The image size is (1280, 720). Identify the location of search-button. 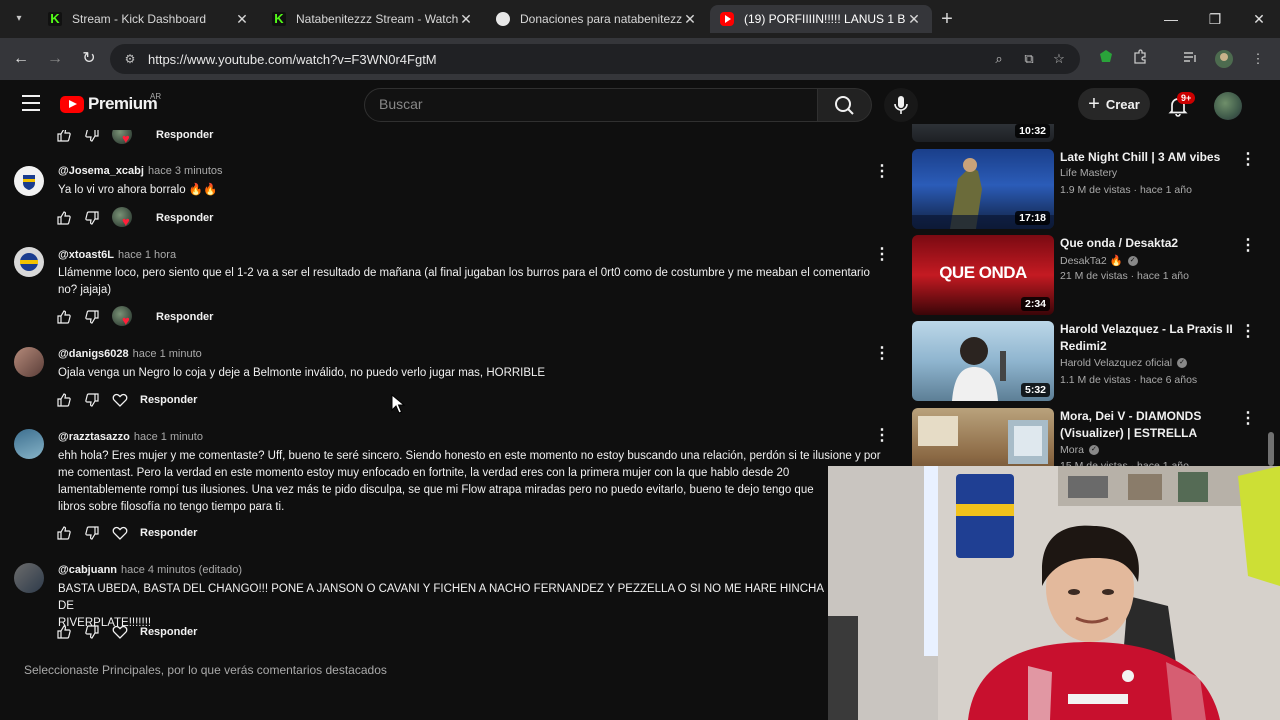
(845, 105).